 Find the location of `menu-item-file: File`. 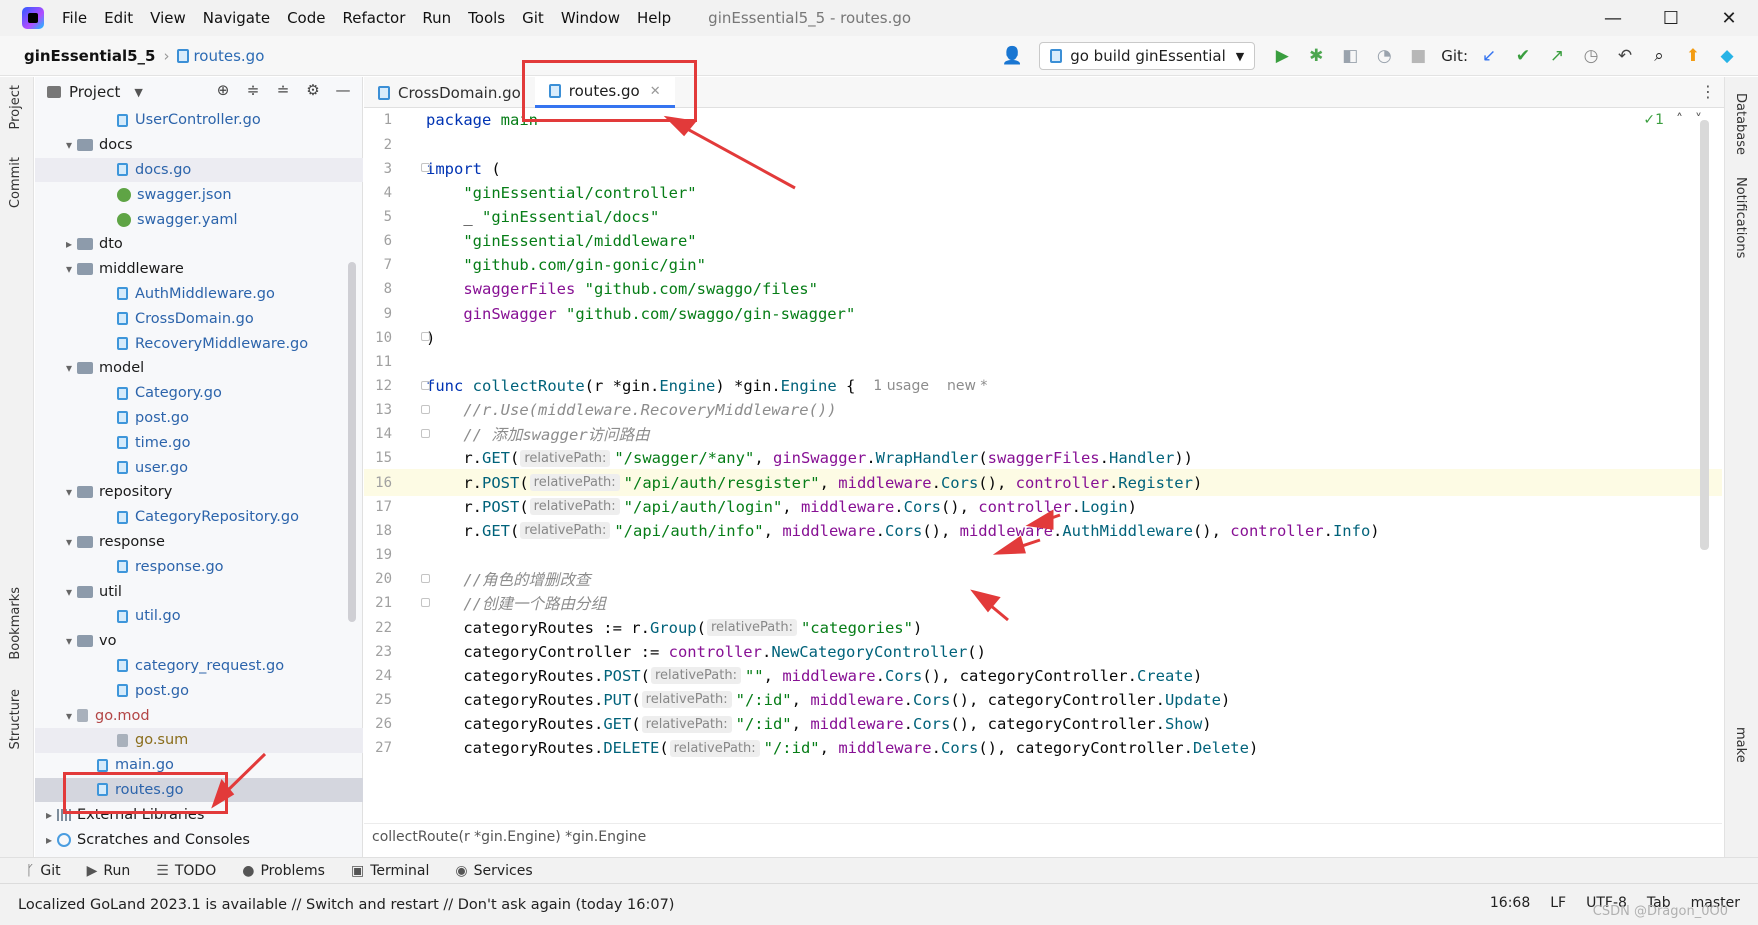

menu-item-file: File is located at coordinates (74, 18).